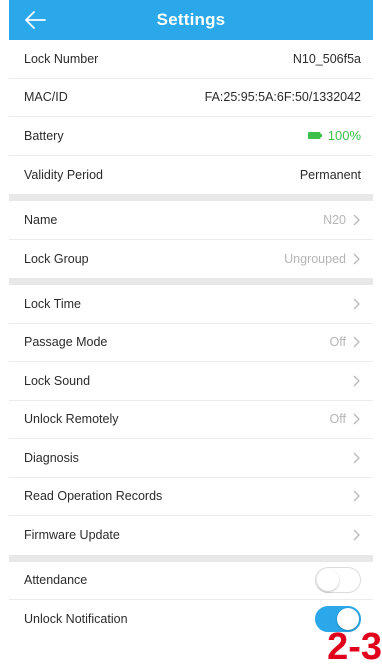 The height and width of the screenshot is (672, 382). I want to click on firmware-update-row: Firmware Update, so click(191, 535).